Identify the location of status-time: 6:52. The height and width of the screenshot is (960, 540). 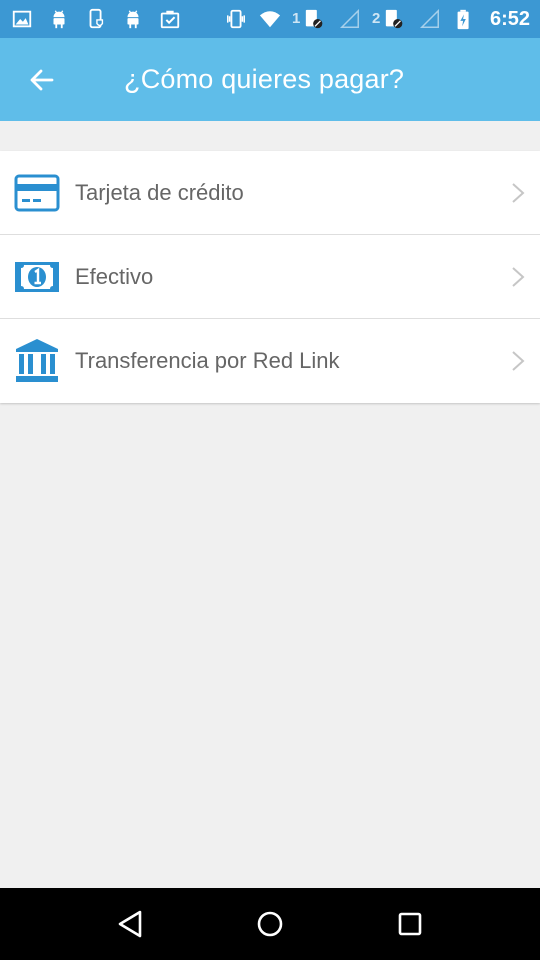
(509, 18).